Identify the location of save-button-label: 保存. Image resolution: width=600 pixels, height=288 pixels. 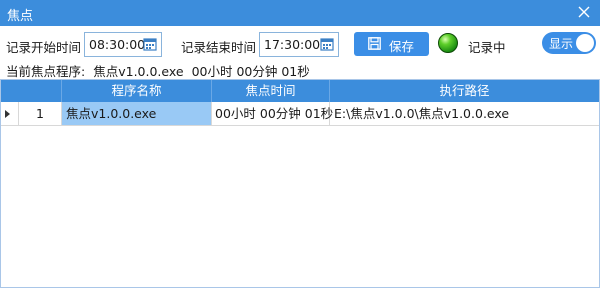
(402, 46).